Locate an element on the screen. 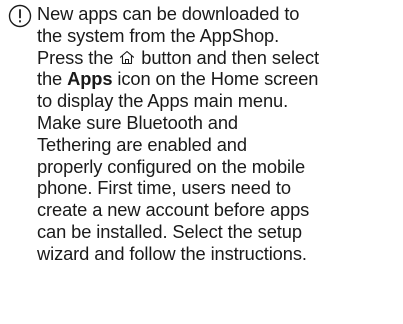 The width and height of the screenshot is (403, 324). note-line: Press the button and then select is located at coordinates (178, 58).